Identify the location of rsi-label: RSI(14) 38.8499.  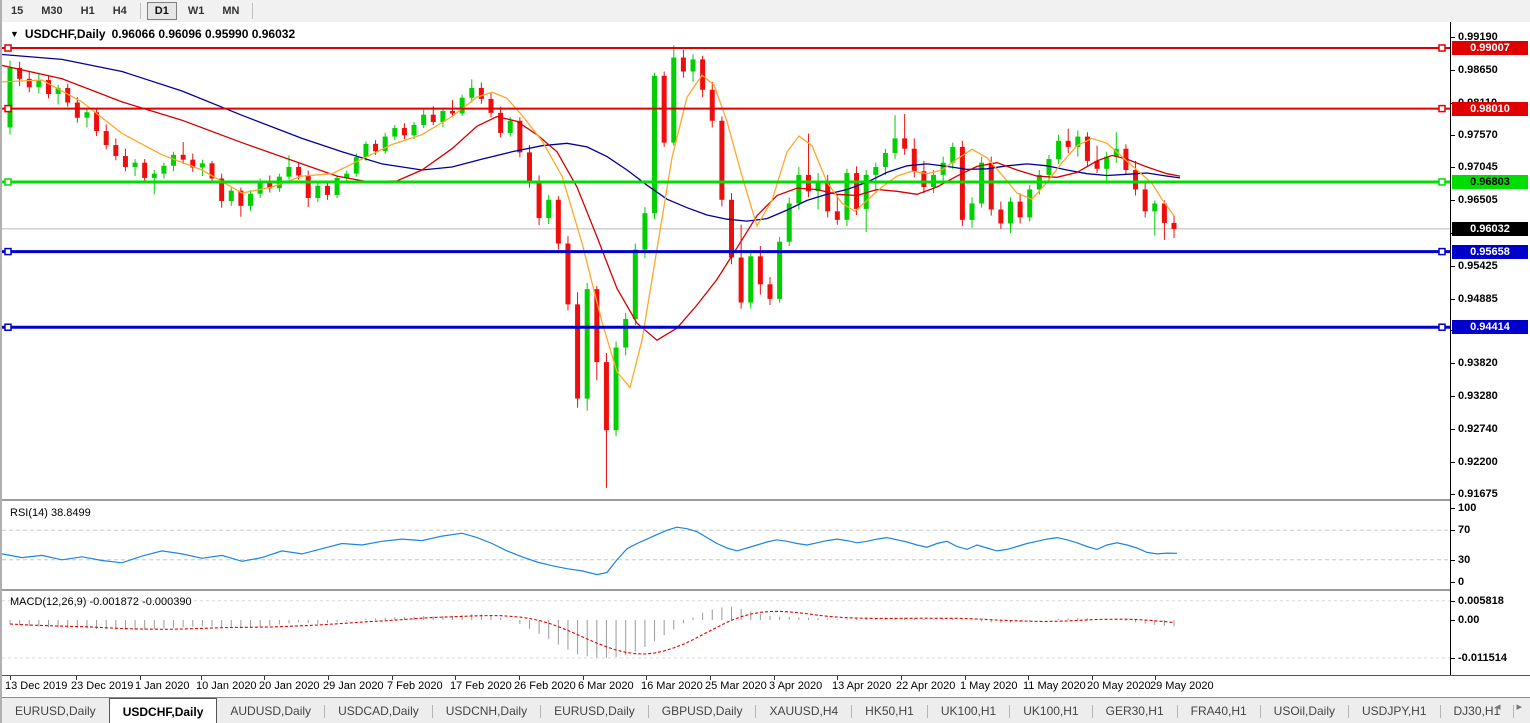
(50, 513).